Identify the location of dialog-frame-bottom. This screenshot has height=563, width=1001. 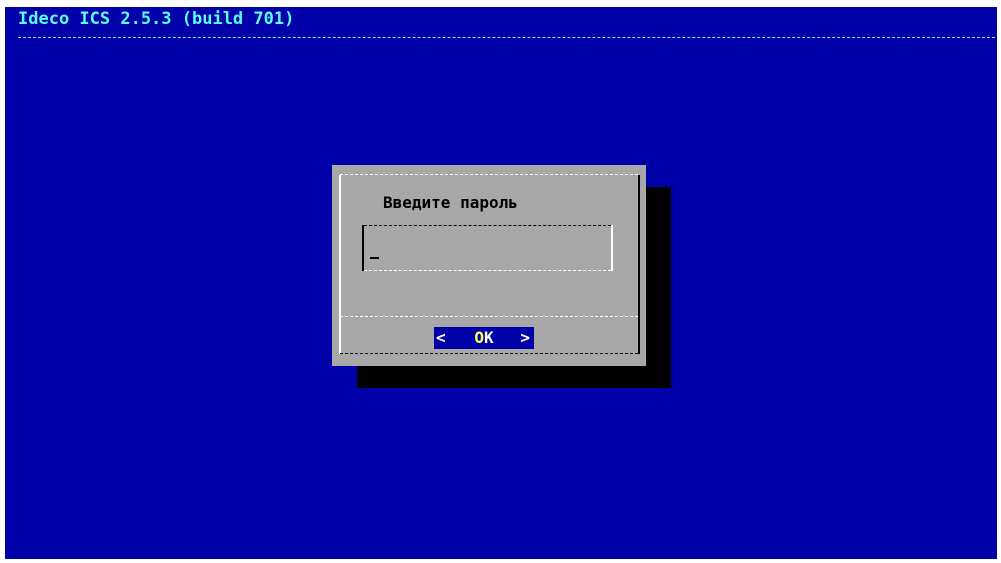
(489, 353).